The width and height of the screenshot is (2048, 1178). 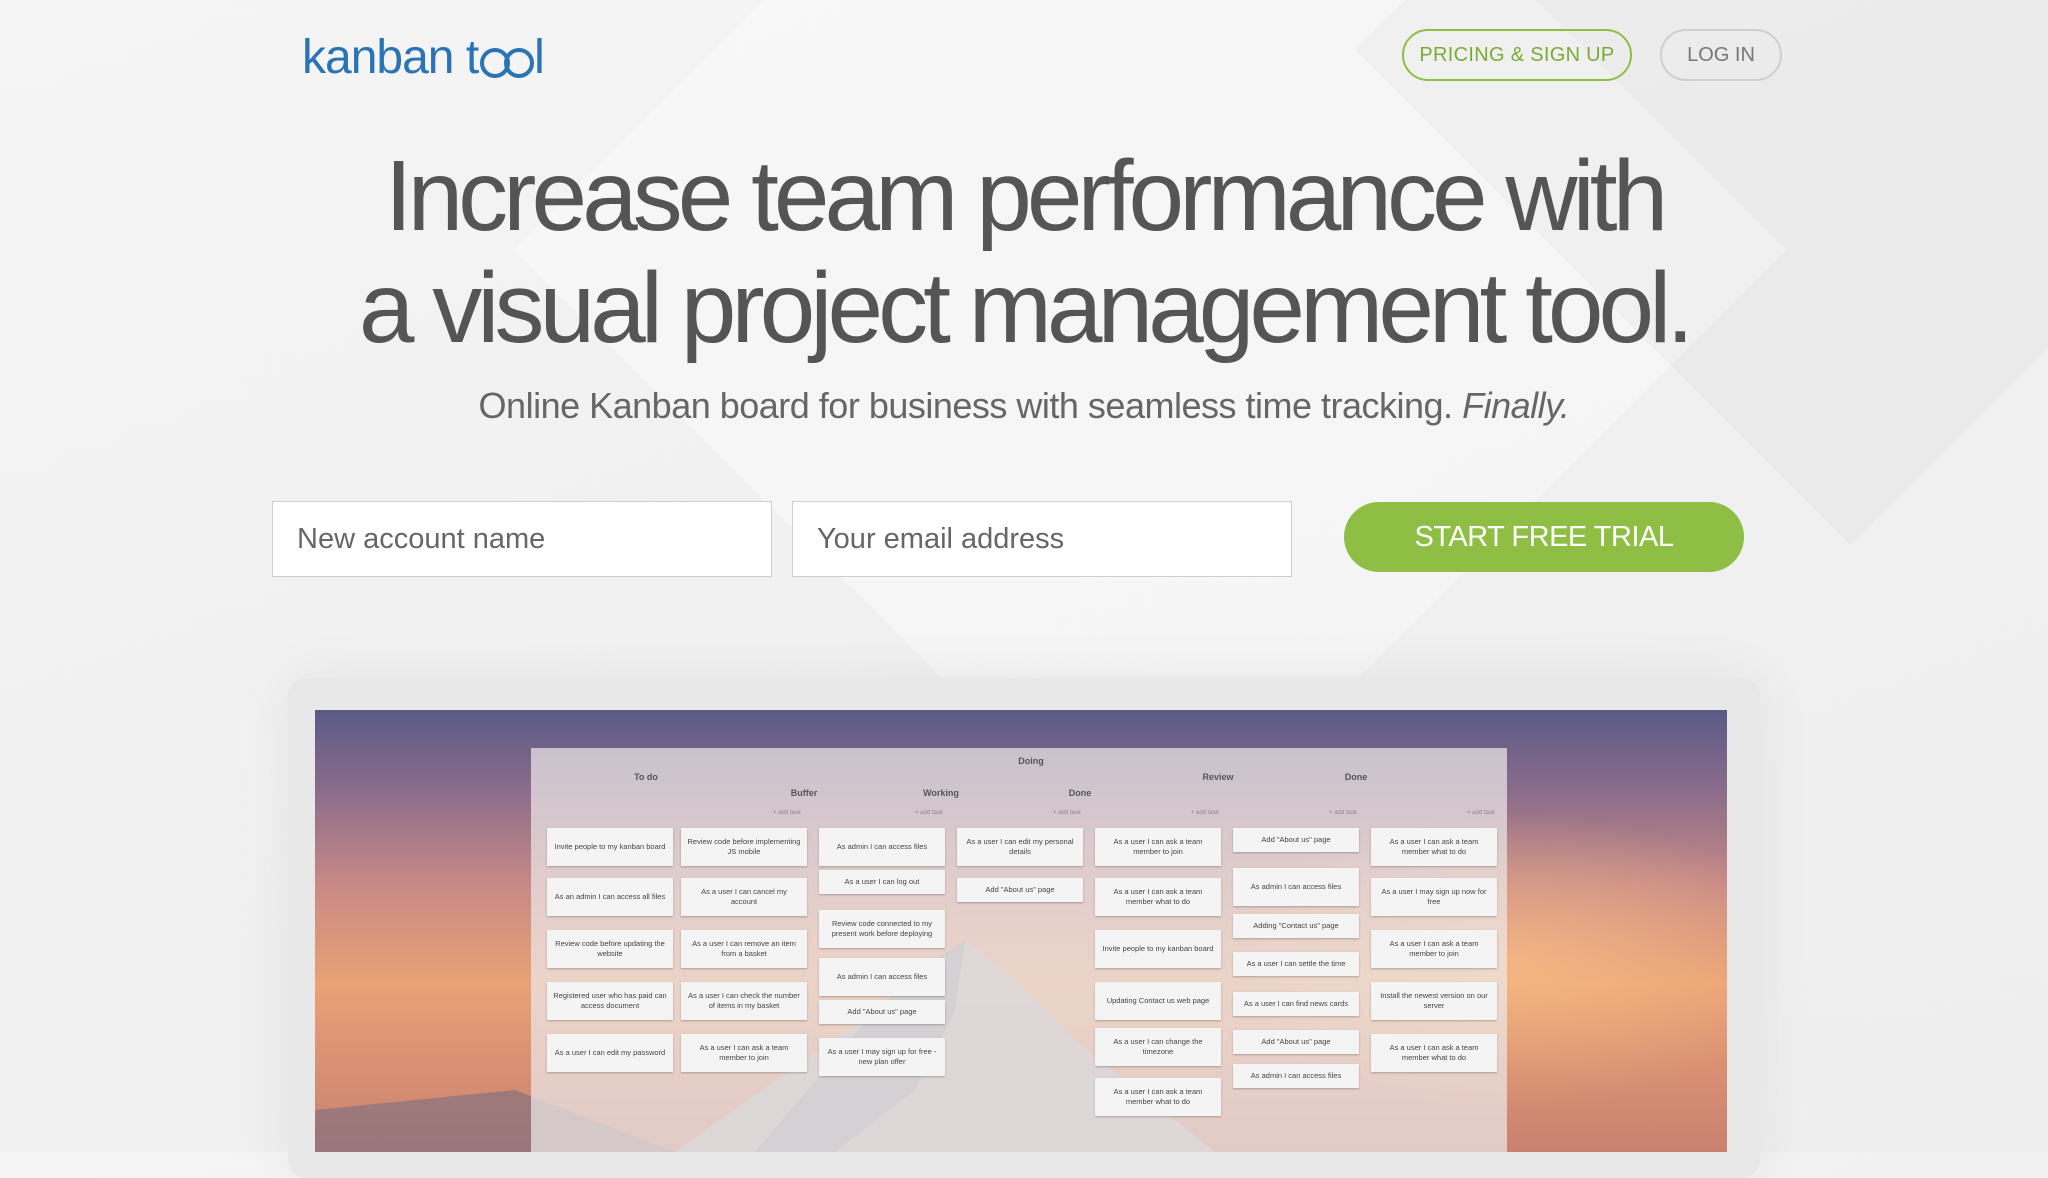 I want to click on email-input, so click(x=1042, y=539).